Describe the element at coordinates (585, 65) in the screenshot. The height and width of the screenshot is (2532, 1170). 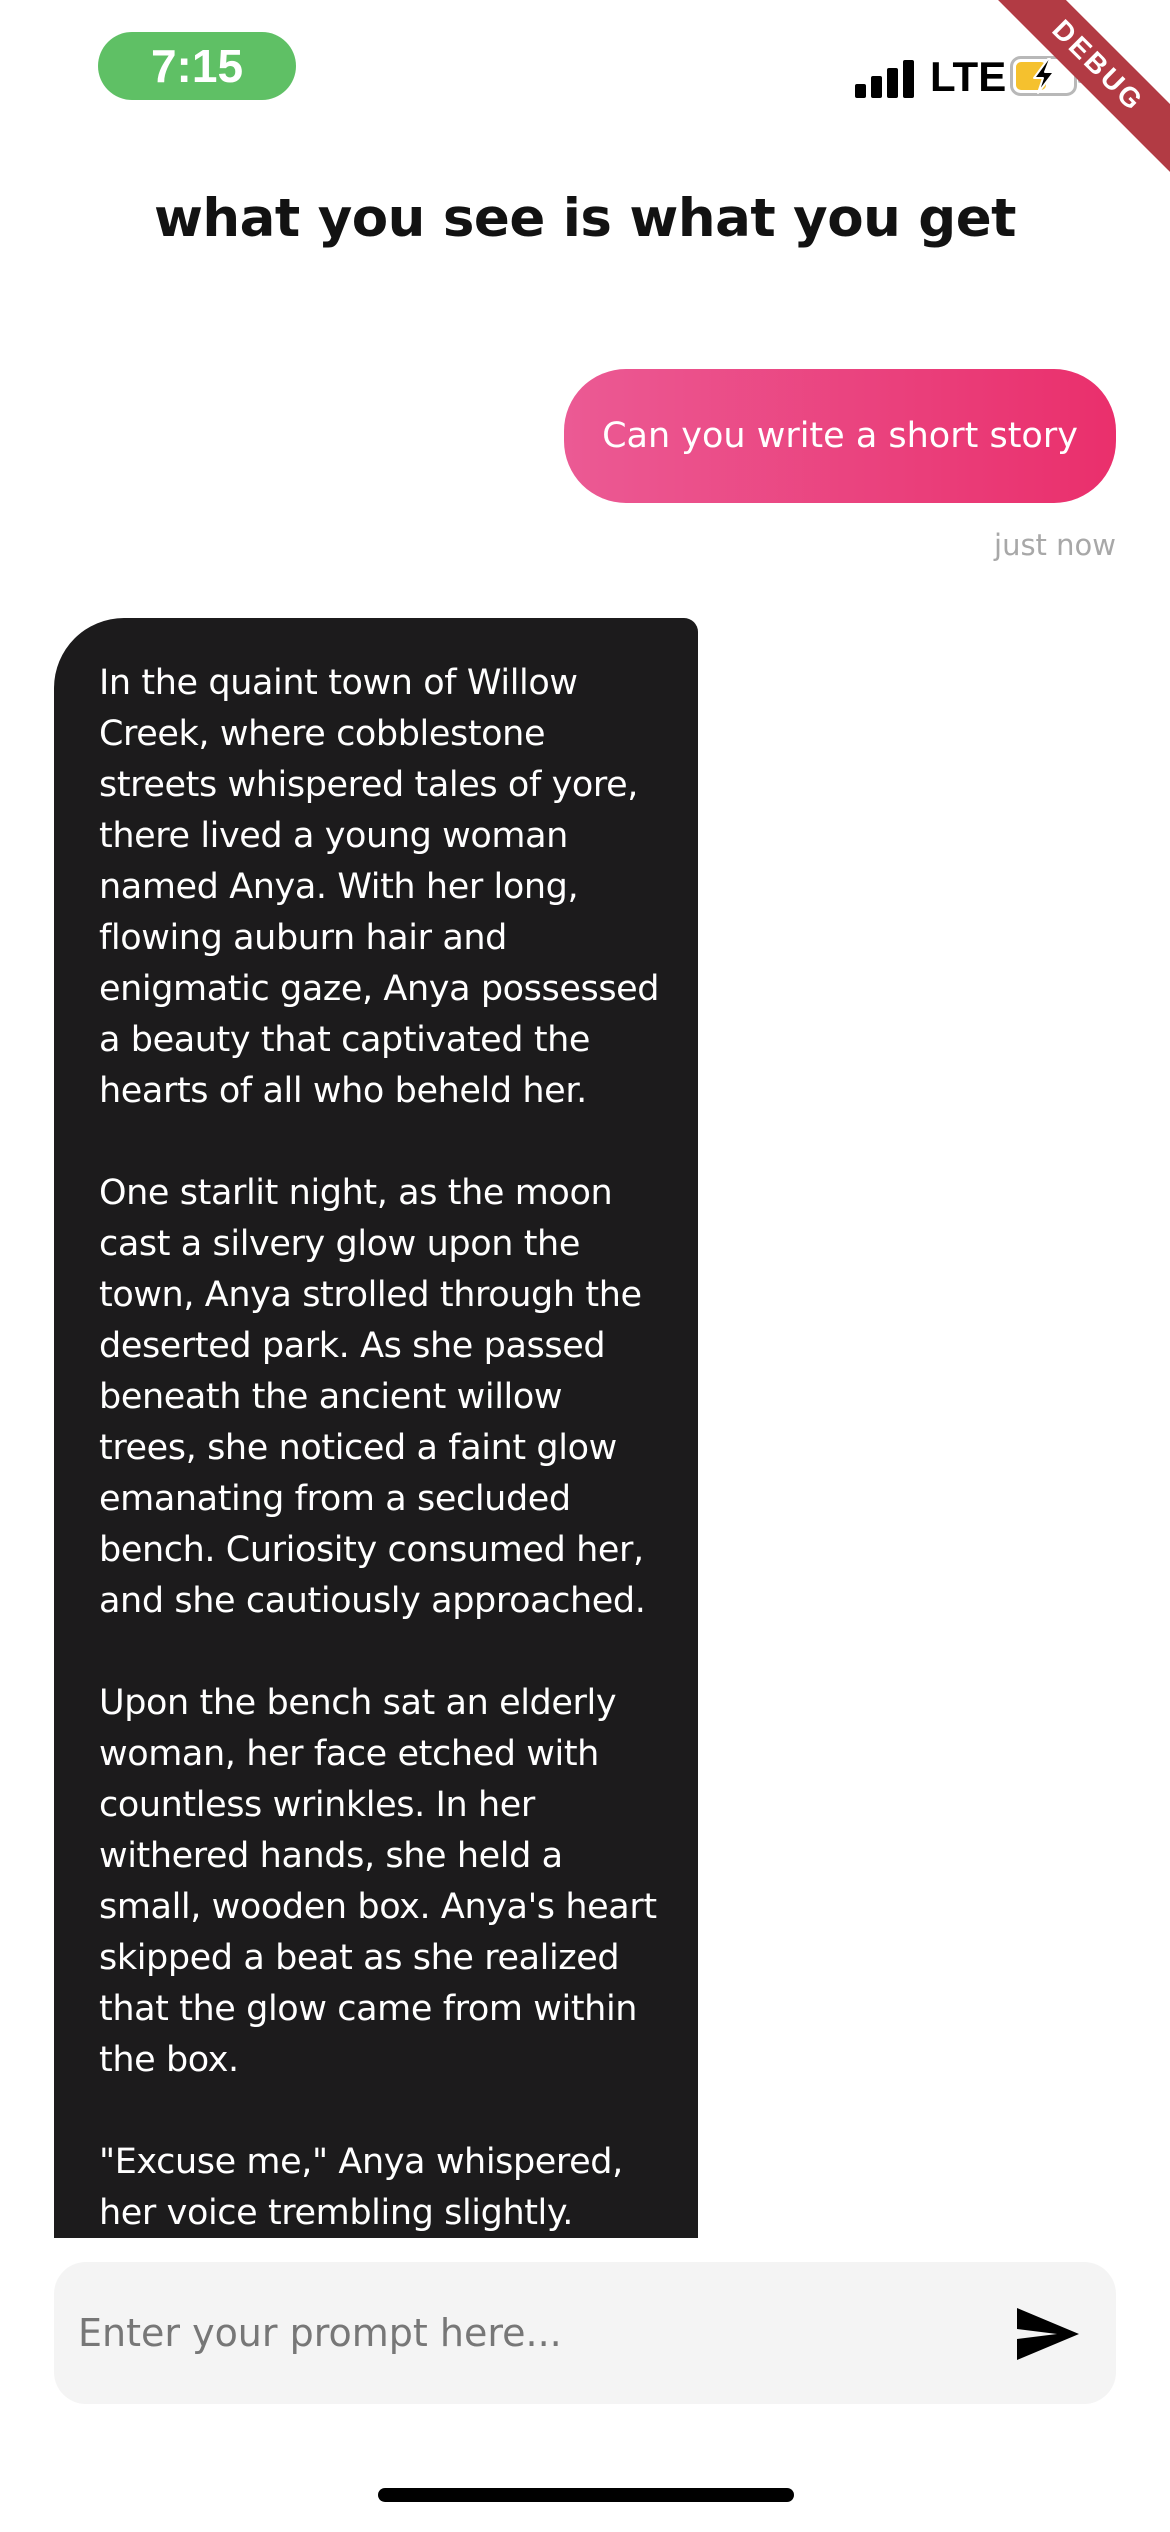
I see `status-bar: 7:15 LTE` at that location.